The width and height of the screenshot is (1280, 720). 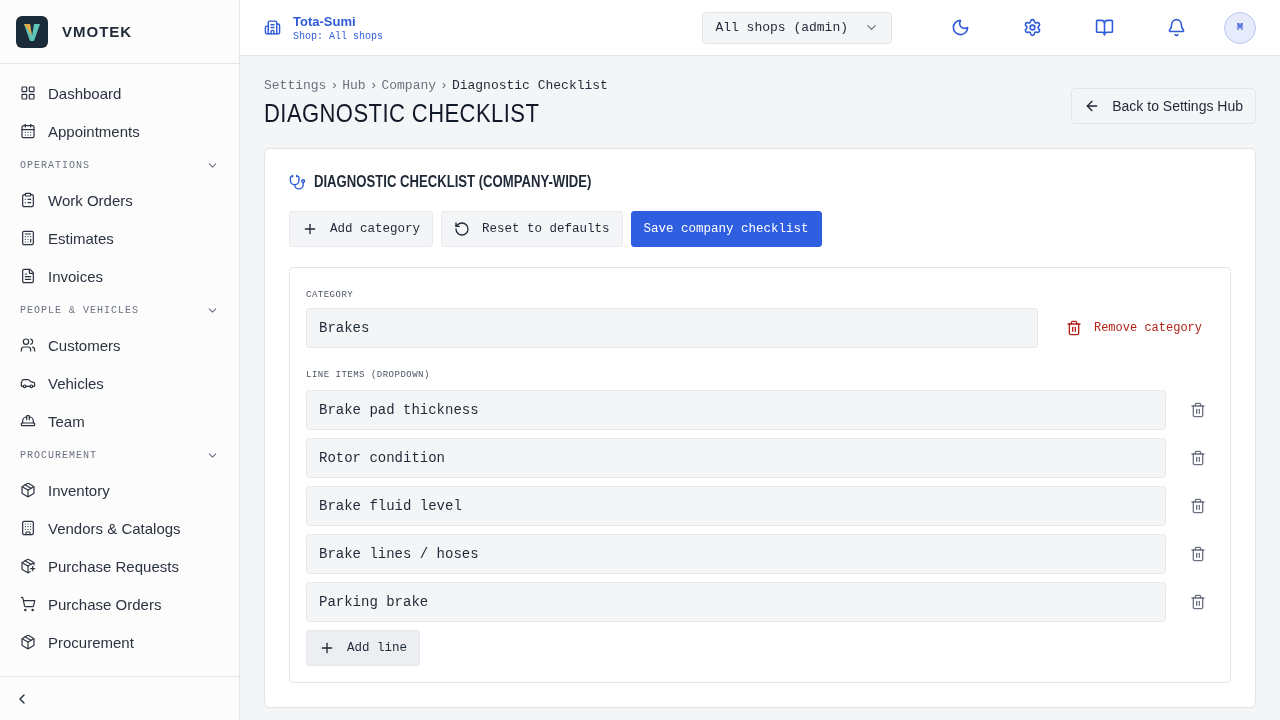 I want to click on action-button: Save company checklist, so click(x=726, y=229).